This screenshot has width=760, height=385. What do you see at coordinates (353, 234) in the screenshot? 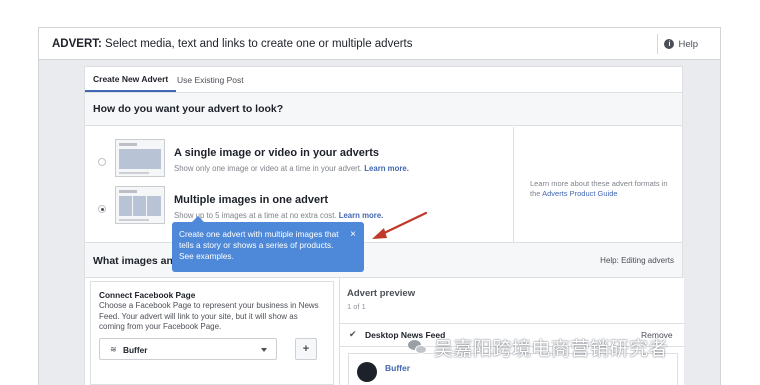
I see `close-icon: ×` at bounding box center [353, 234].